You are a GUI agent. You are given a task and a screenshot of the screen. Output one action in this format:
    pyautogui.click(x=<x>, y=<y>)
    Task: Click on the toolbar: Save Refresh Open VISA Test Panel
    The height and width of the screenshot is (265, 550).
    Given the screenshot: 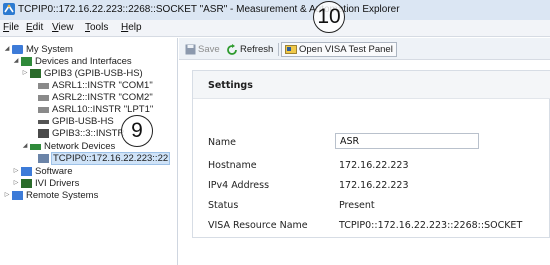 What is the action you would take?
    pyautogui.click(x=364, y=49)
    